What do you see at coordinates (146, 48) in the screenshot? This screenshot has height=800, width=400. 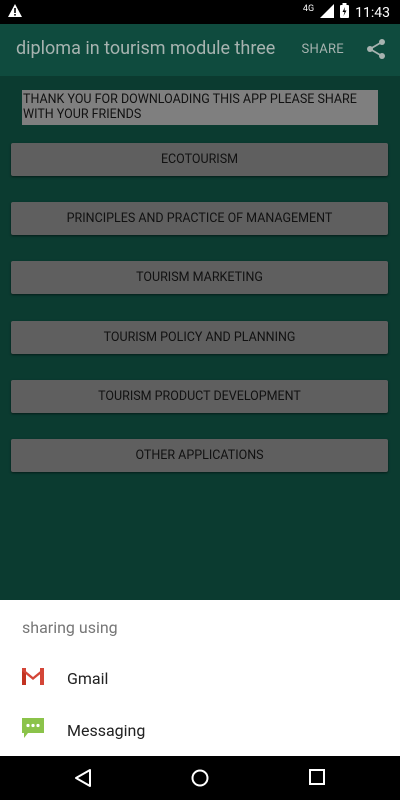 I see `app-title: diploma in tourism module three` at bounding box center [146, 48].